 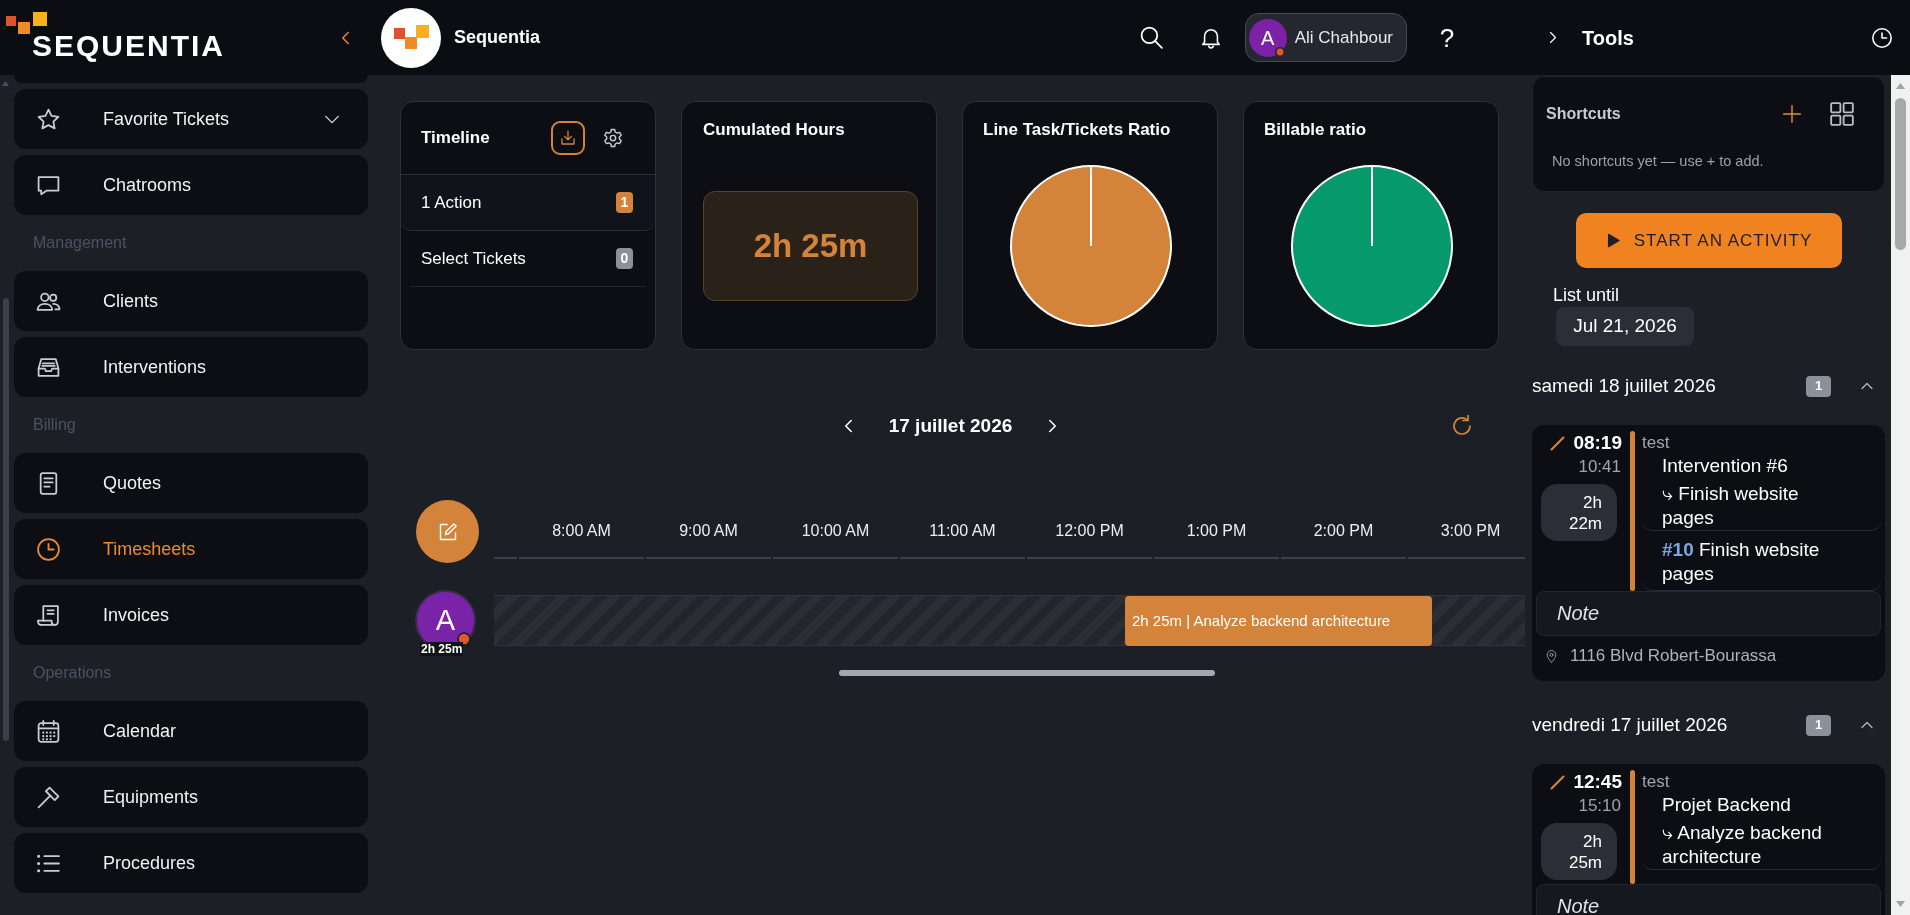 I want to click on search-icon, so click(x=1151, y=37).